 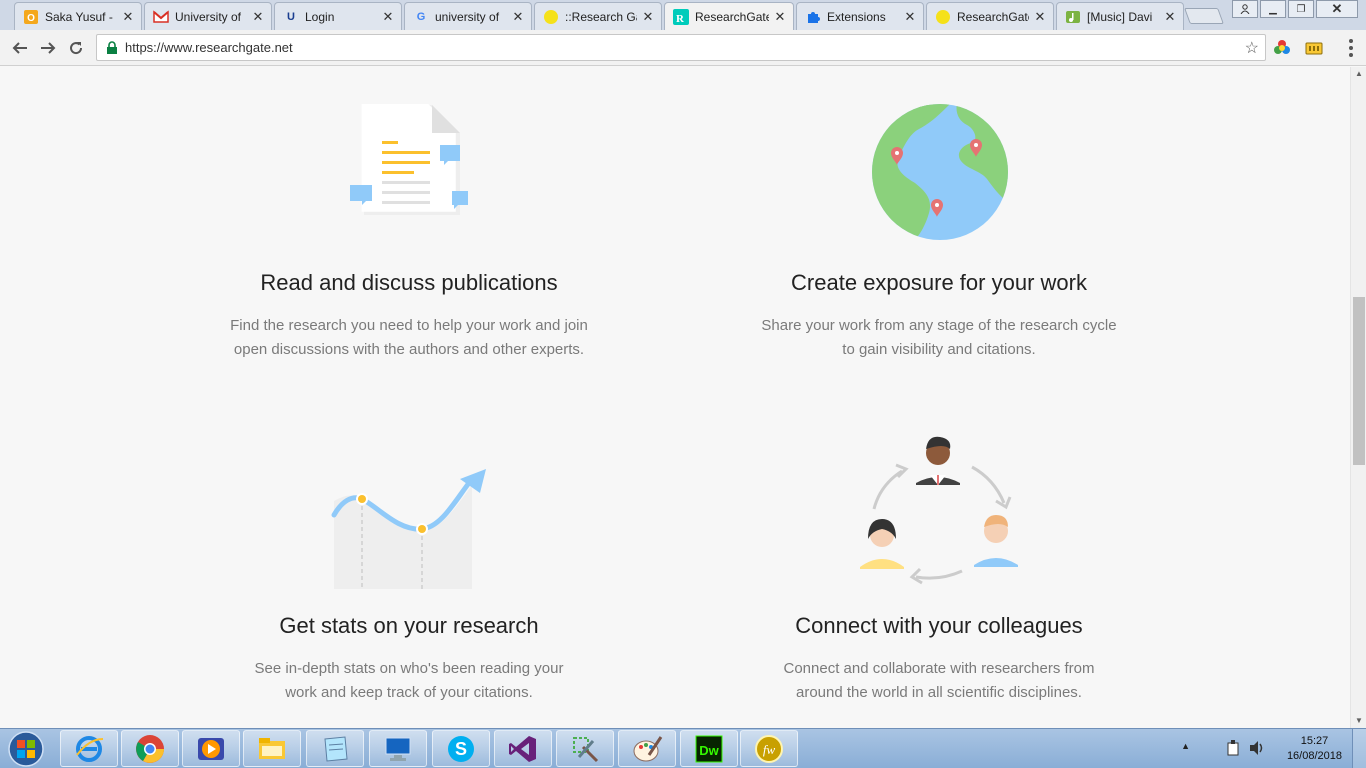 I want to click on tab-title: [Music] Davi, so click(x=1120, y=16).